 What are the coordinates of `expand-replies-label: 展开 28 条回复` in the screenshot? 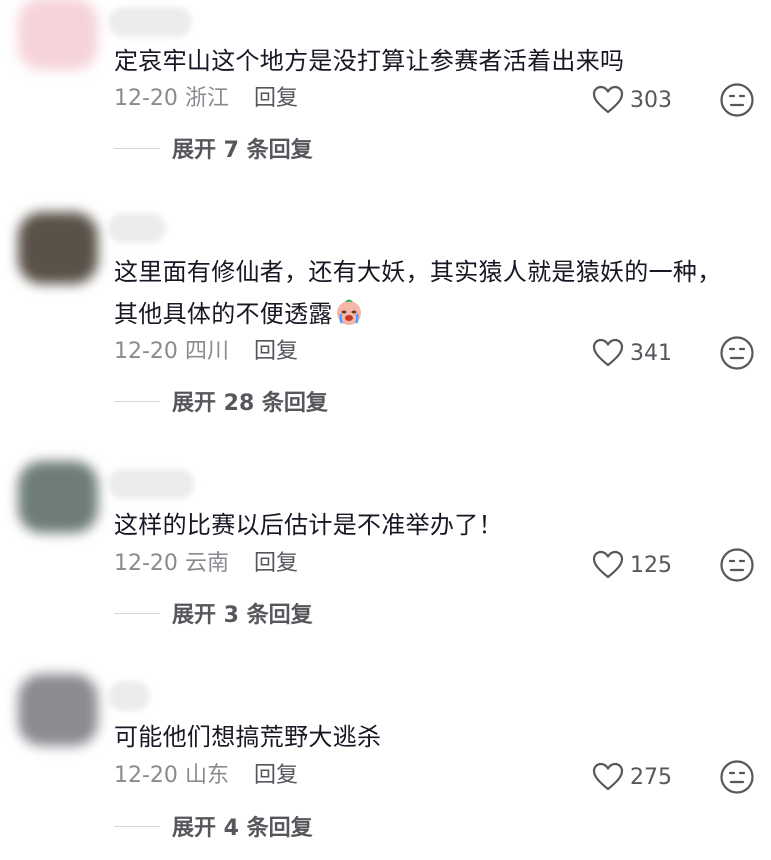 It's located at (250, 403).